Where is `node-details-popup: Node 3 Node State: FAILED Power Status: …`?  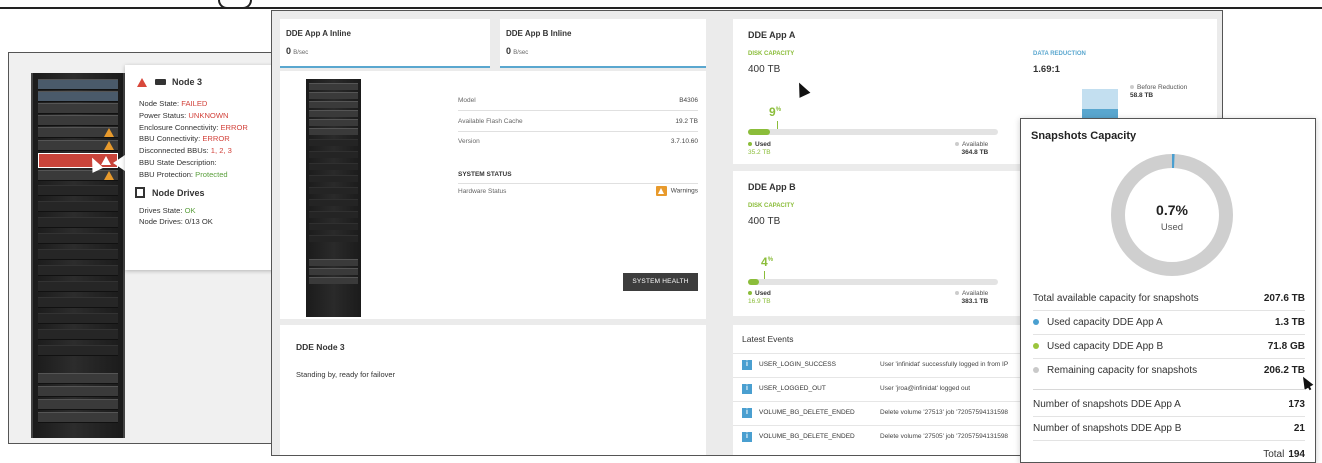 node-details-popup: Node 3 Node State: FAILED Power Status: … is located at coordinates (202, 167).